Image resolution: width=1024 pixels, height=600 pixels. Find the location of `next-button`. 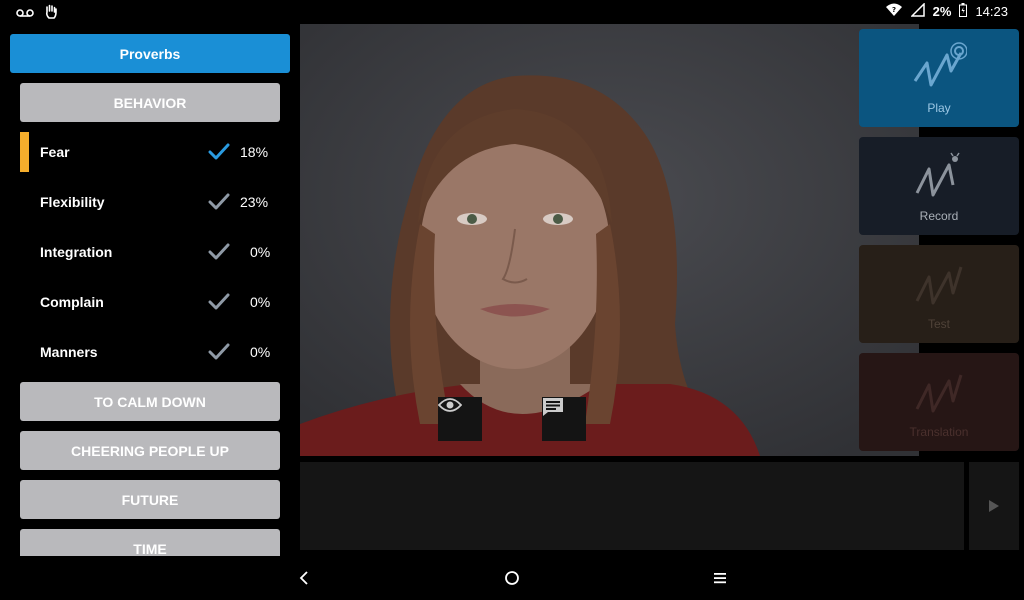

next-button is located at coordinates (994, 506).